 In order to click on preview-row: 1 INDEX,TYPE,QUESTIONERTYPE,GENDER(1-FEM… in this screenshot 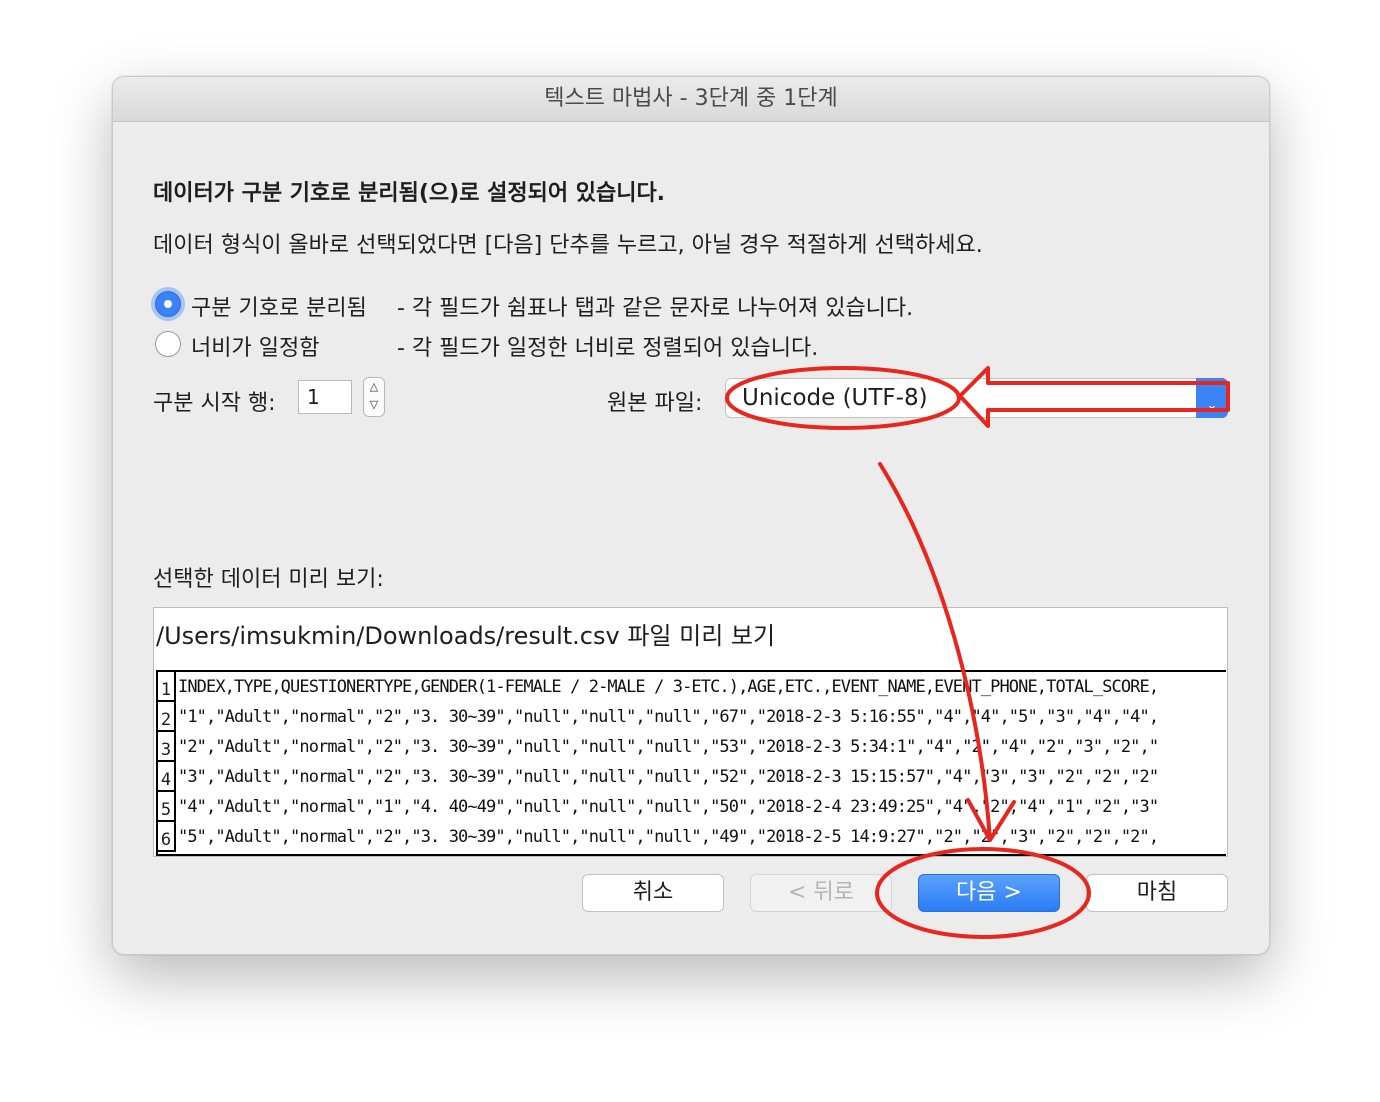, I will do `click(692, 687)`.